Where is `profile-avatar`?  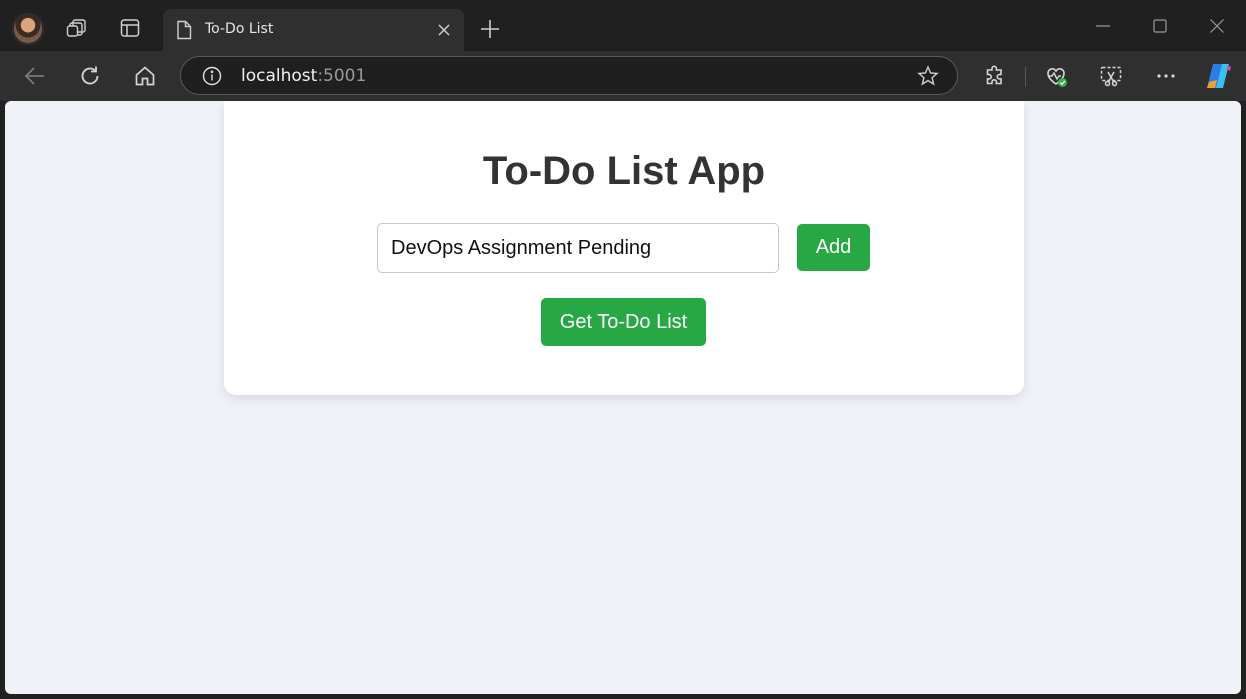 profile-avatar is located at coordinates (28, 29).